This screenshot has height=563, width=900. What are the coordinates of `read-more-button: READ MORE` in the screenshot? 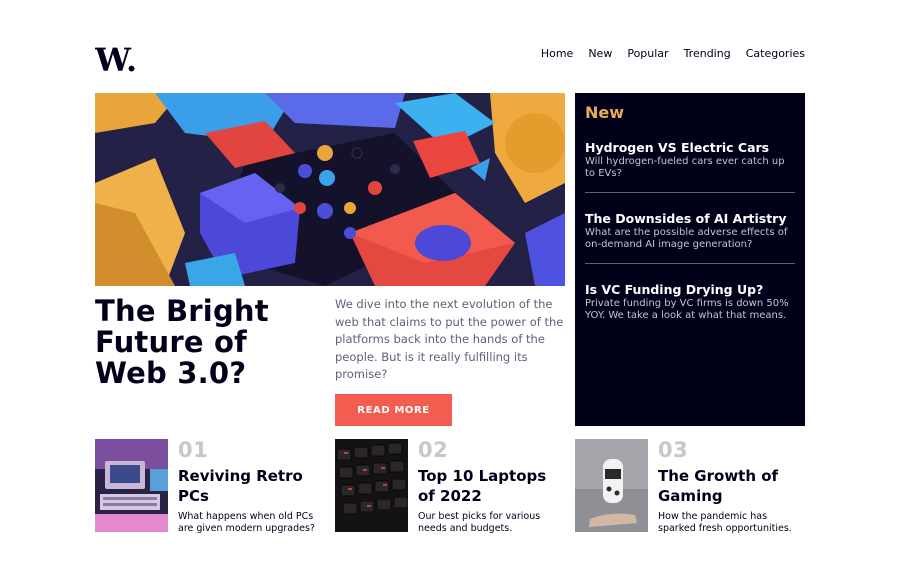 It's located at (393, 410).